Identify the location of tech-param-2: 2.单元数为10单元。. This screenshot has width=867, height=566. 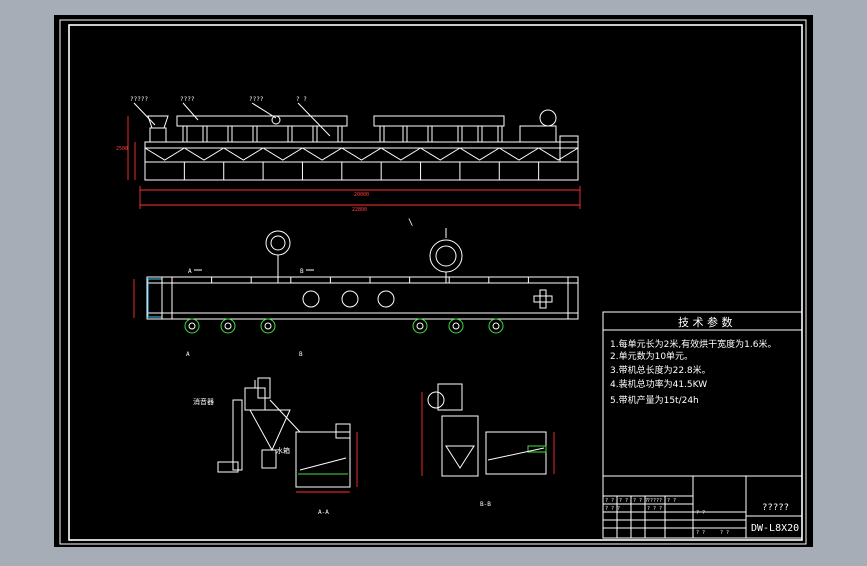
(651, 356).